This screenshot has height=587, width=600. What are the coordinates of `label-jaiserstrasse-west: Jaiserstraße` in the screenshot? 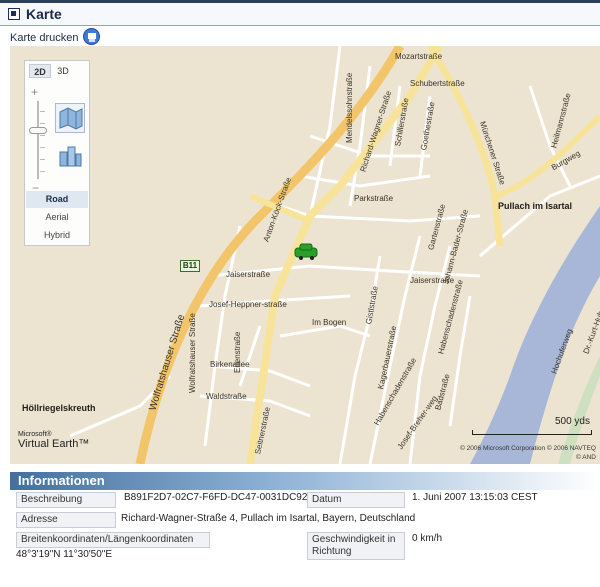 It's located at (248, 274).